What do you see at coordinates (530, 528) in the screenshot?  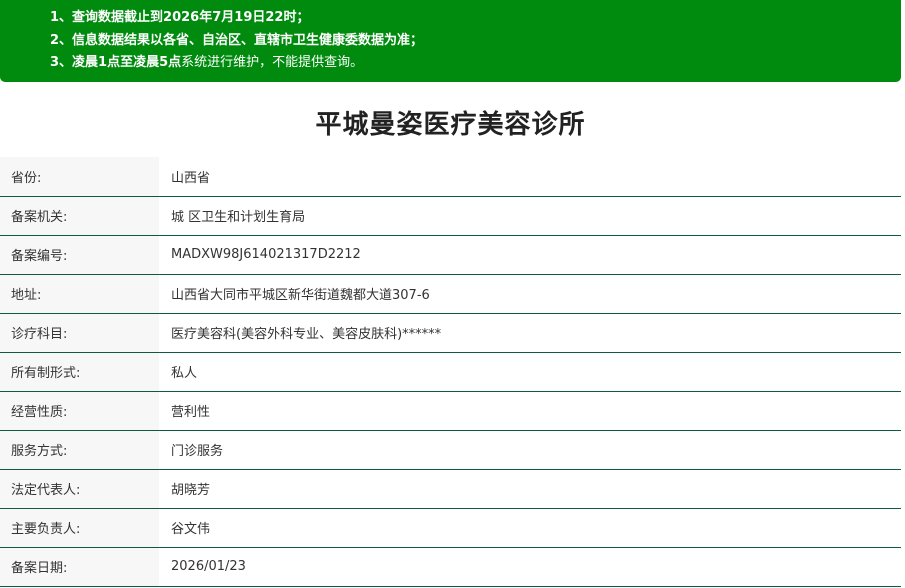 I see `row-value: 谷文伟` at bounding box center [530, 528].